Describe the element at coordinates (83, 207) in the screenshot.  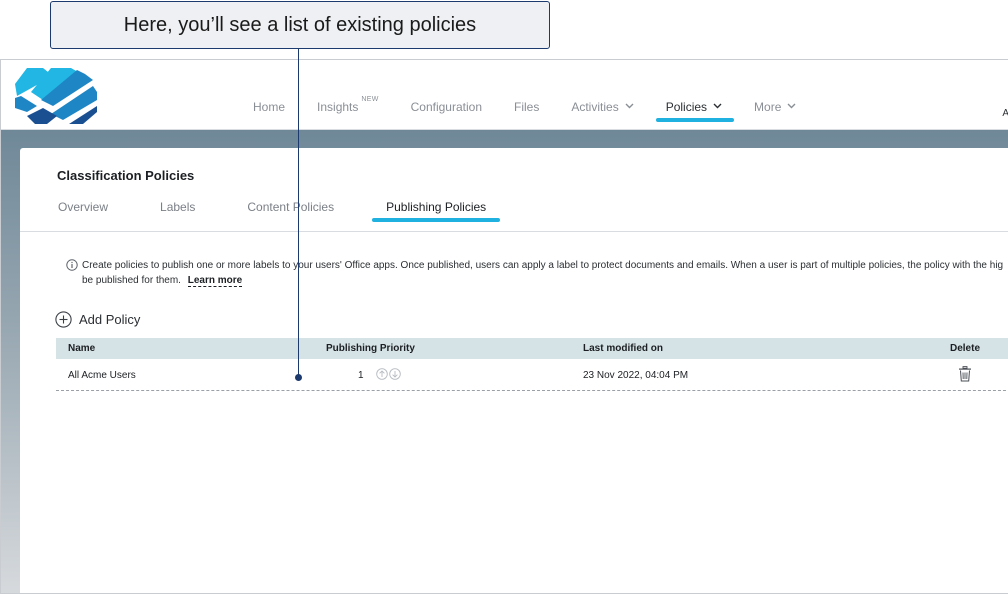
I see `tab-overview: Overview` at that location.